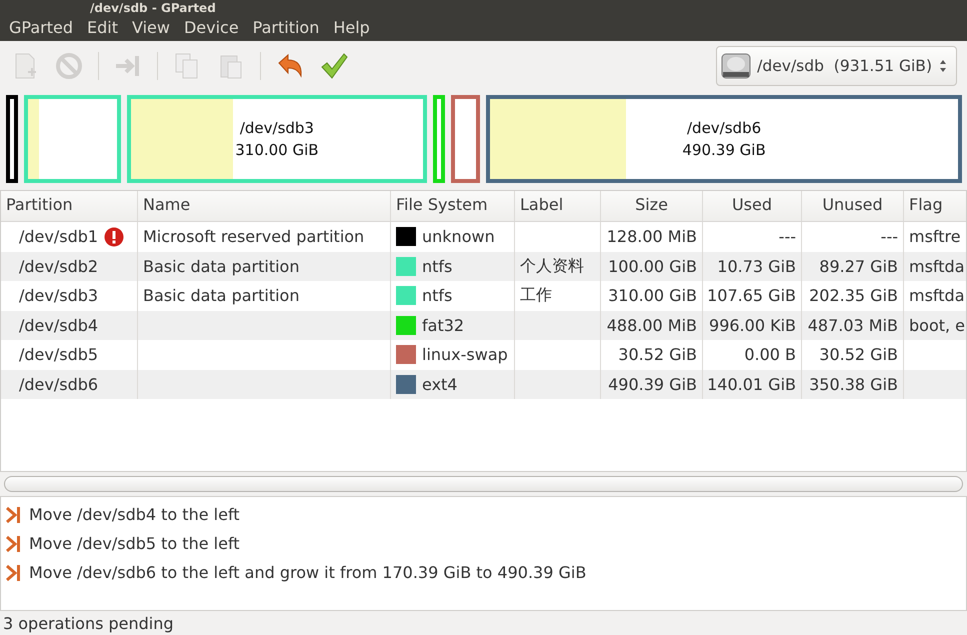 This screenshot has height=635, width=967. Describe the element at coordinates (264, 206) in the screenshot. I see `column-header: Name` at that location.